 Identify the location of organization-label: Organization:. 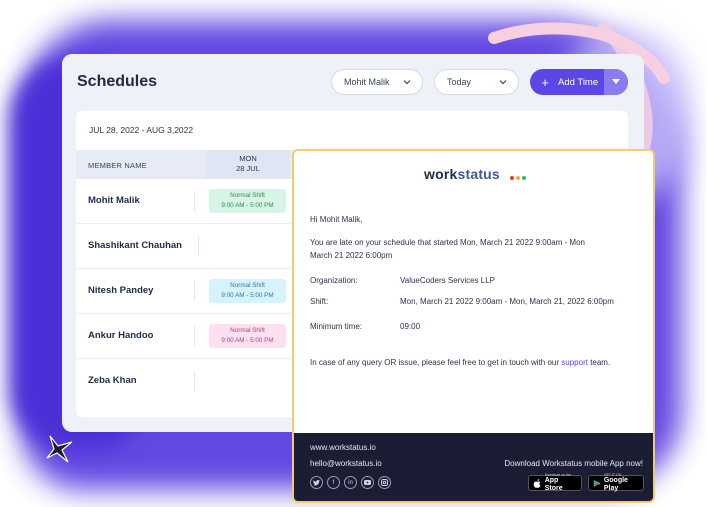
(334, 280).